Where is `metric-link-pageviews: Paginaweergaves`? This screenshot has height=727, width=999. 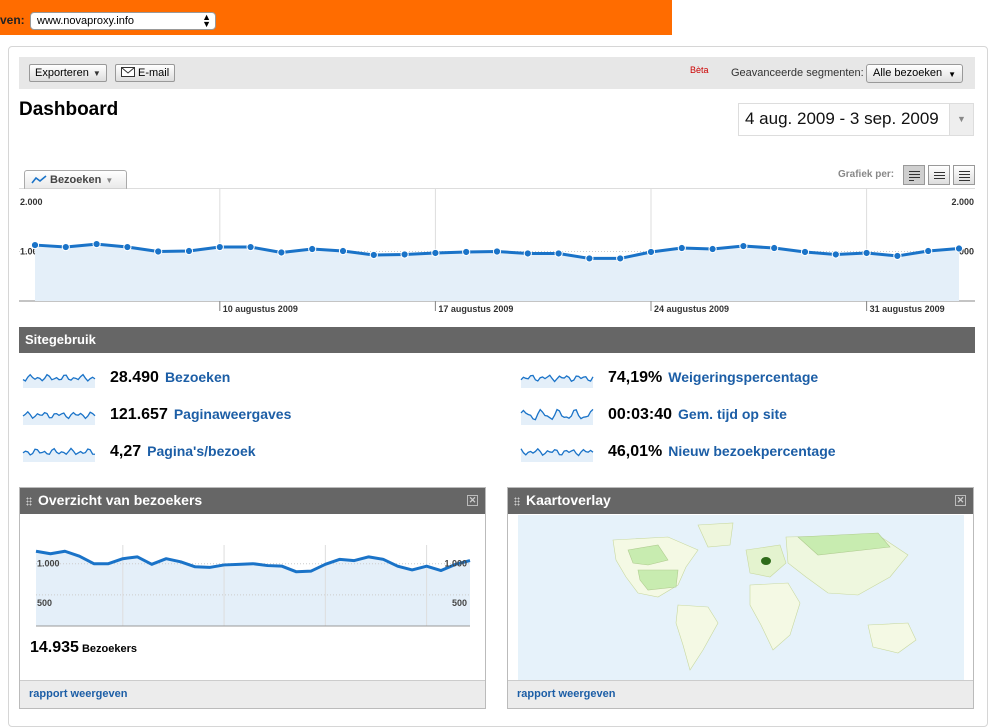 metric-link-pageviews: Paginaweergaves is located at coordinates (233, 414).